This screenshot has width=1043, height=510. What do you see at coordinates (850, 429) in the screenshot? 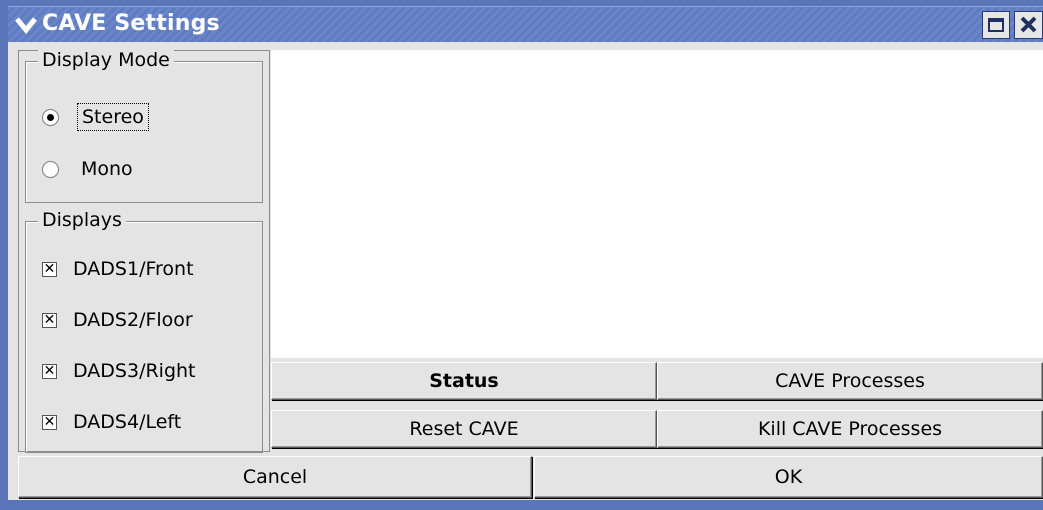
I see `kill-cave-processes-button: Kill CAVE Processes` at bounding box center [850, 429].